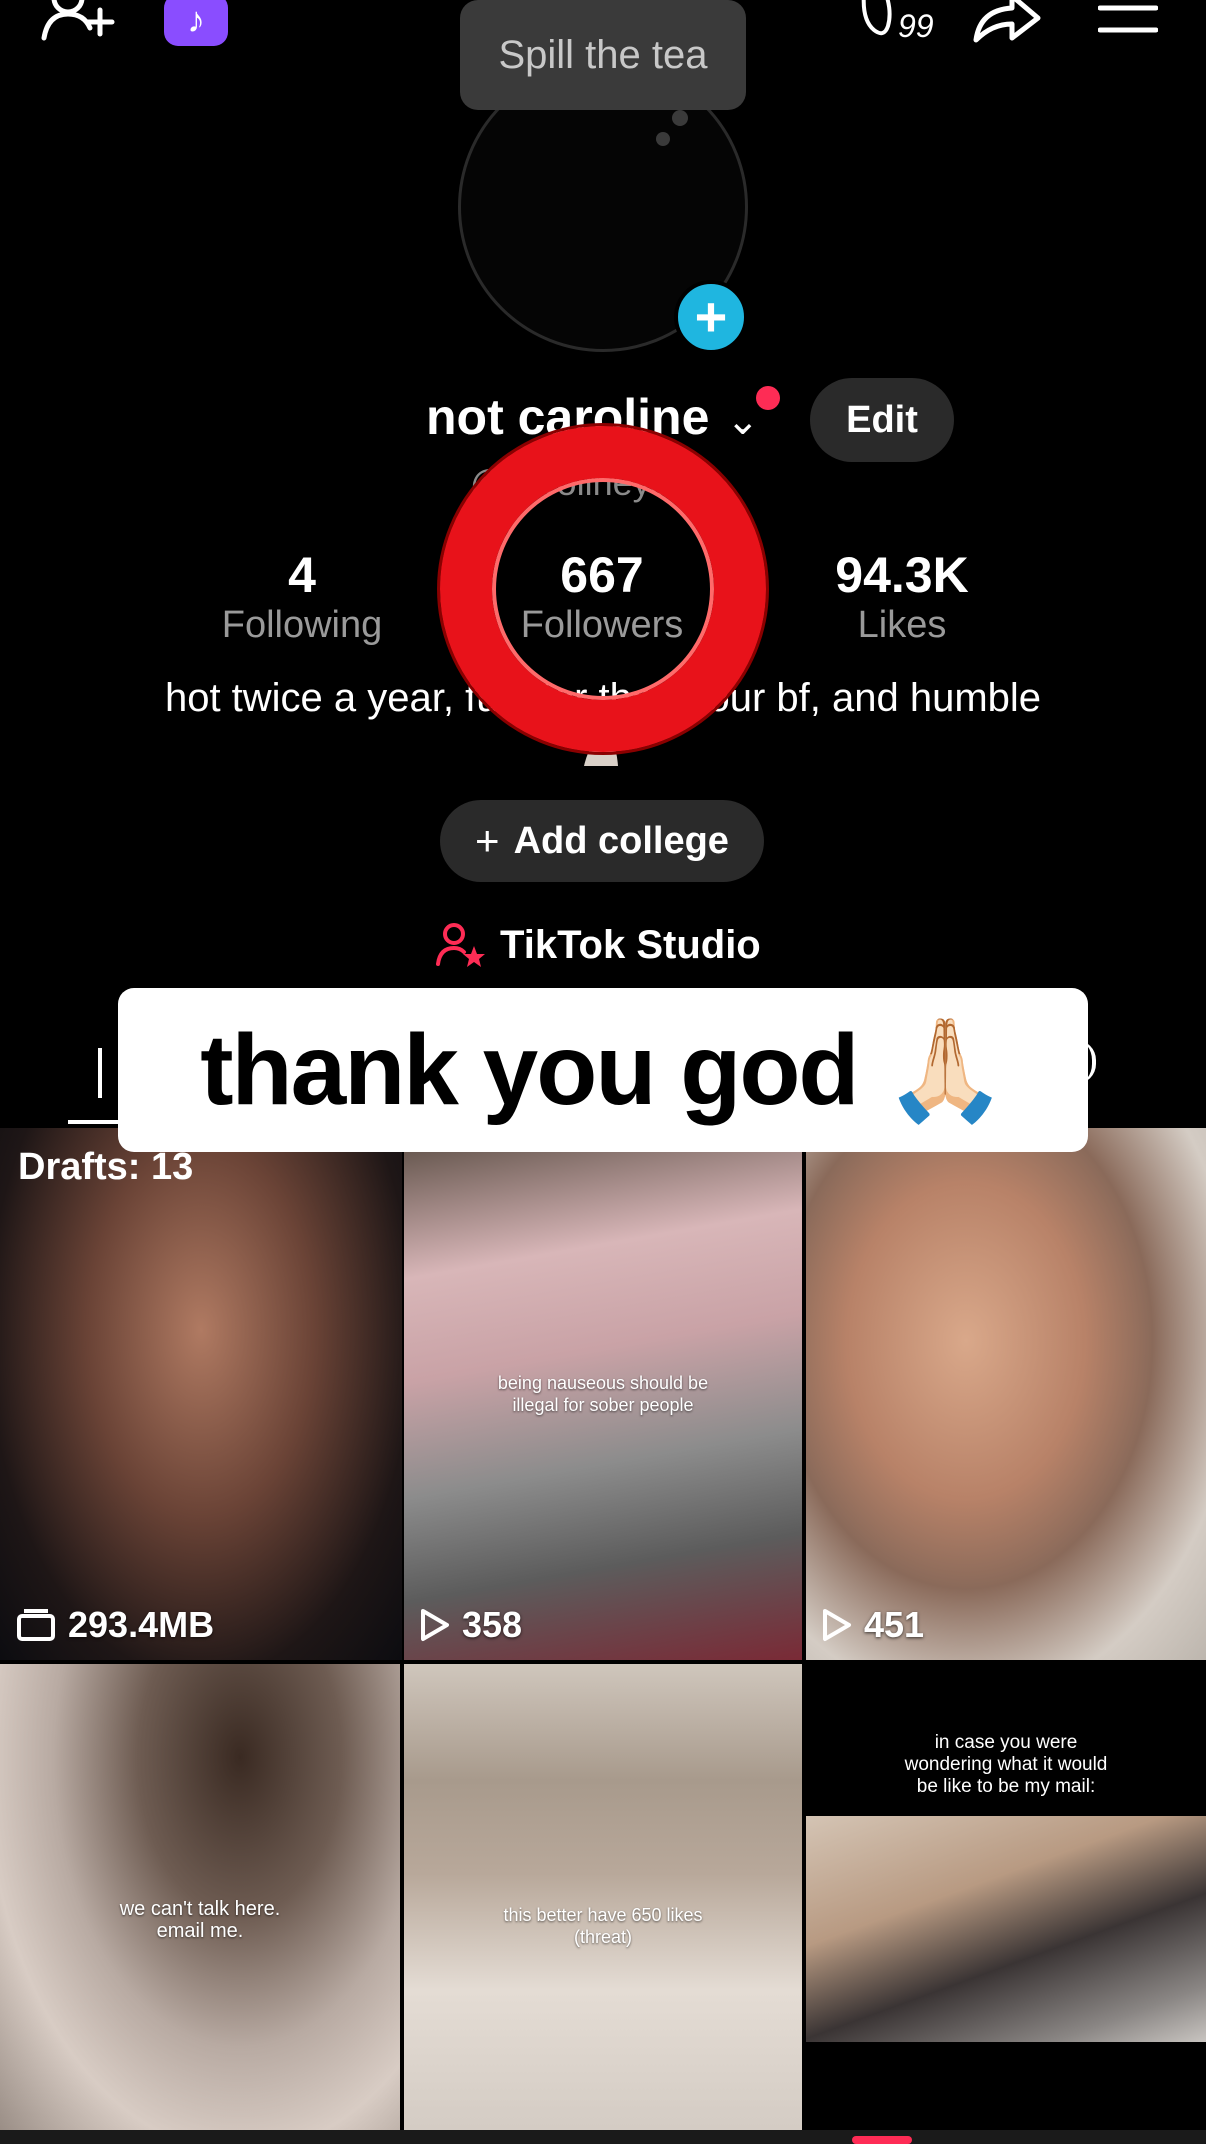 The image size is (1206, 2144). Describe the element at coordinates (1128, 20) in the screenshot. I see `menu-icon` at that location.